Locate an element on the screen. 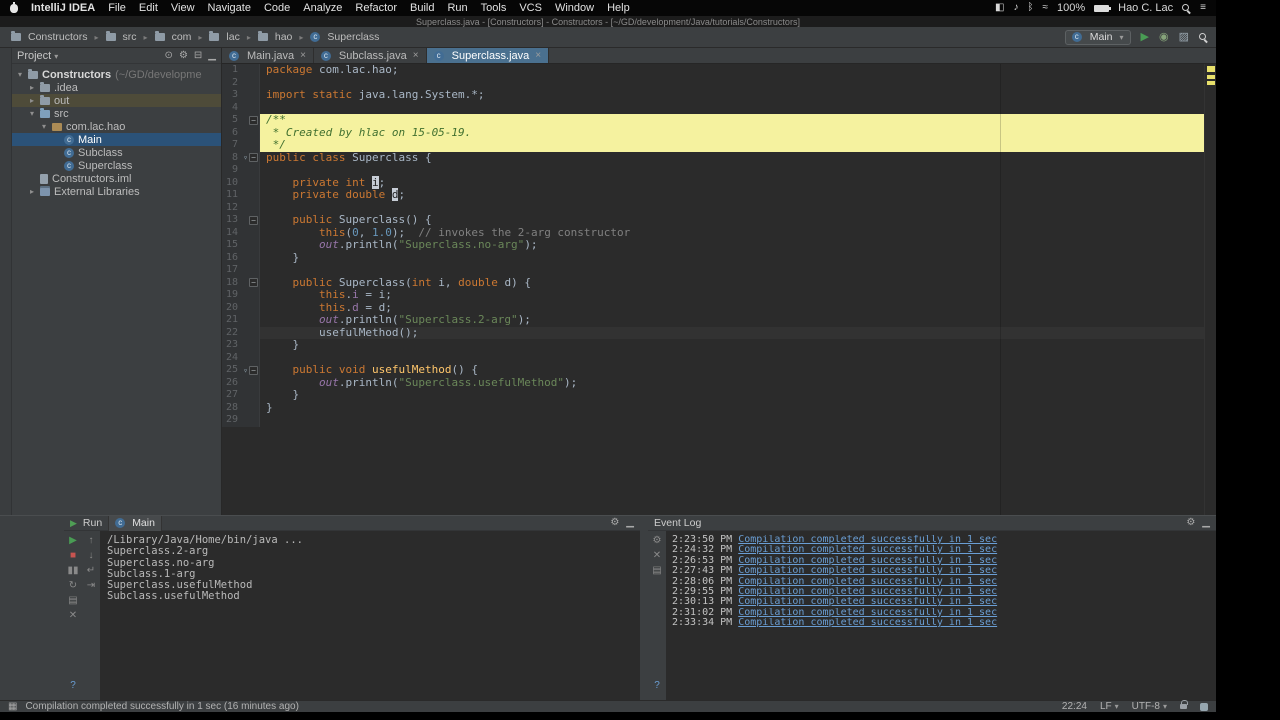 The height and width of the screenshot is (720, 1280). minimize-icon: ▁ is located at coordinates (630, 523).